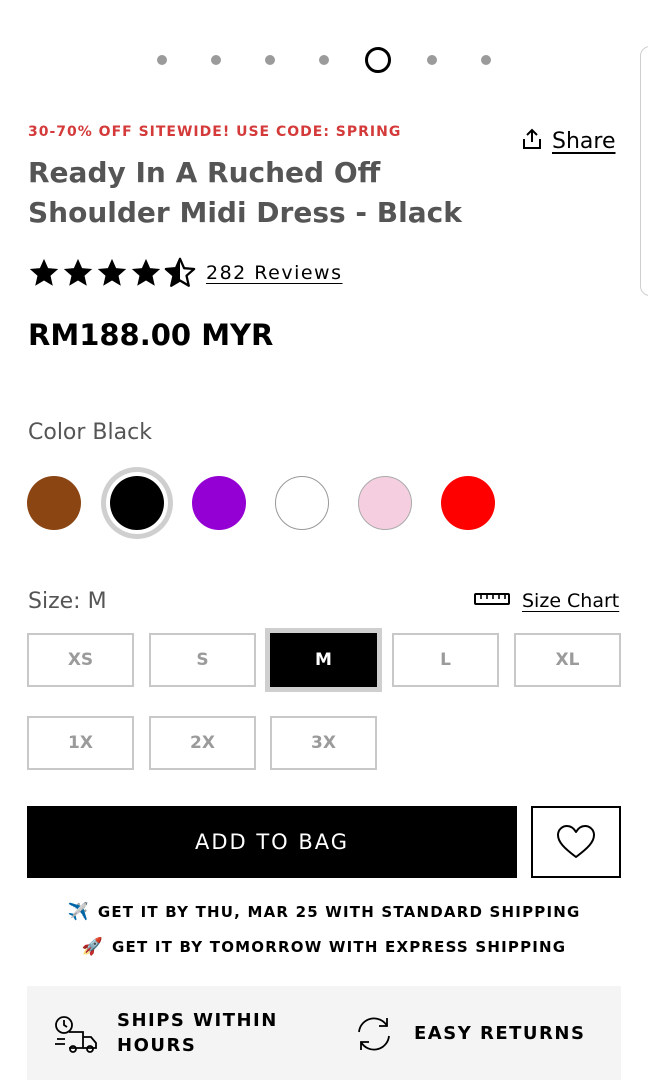 The width and height of the screenshot is (648, 1080). Describe the element at coordinates (500, 1033) in the screenshot. I see `easy-returns-text: EASY RETURNS` at that location.